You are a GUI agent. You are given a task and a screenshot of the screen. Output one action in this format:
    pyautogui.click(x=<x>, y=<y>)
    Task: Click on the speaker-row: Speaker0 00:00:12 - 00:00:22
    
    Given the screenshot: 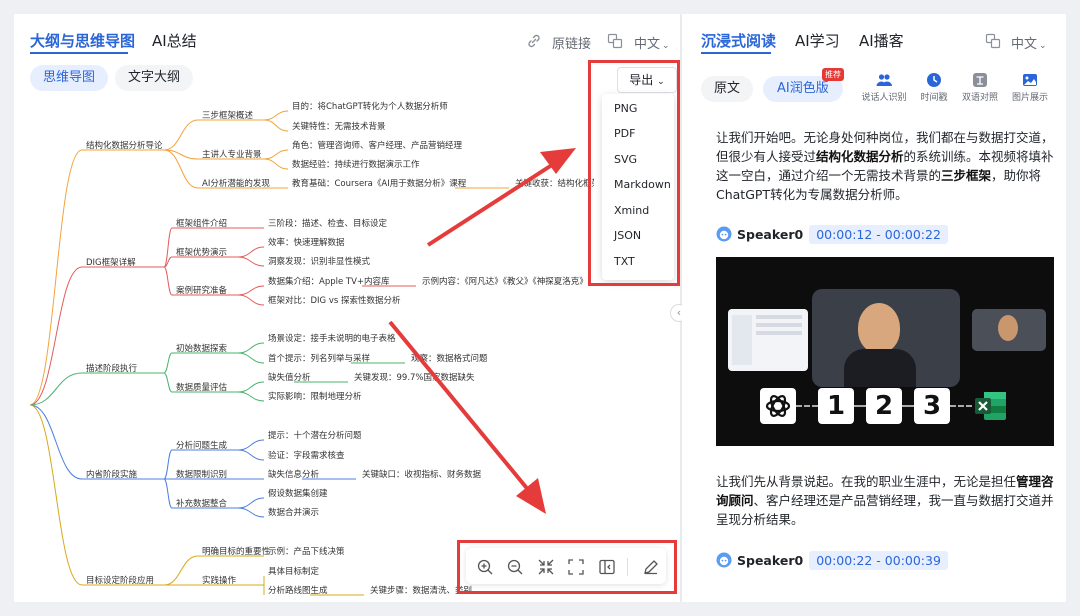 What is the action you would take?
    pyautogui.click(x=832, y=234)
    